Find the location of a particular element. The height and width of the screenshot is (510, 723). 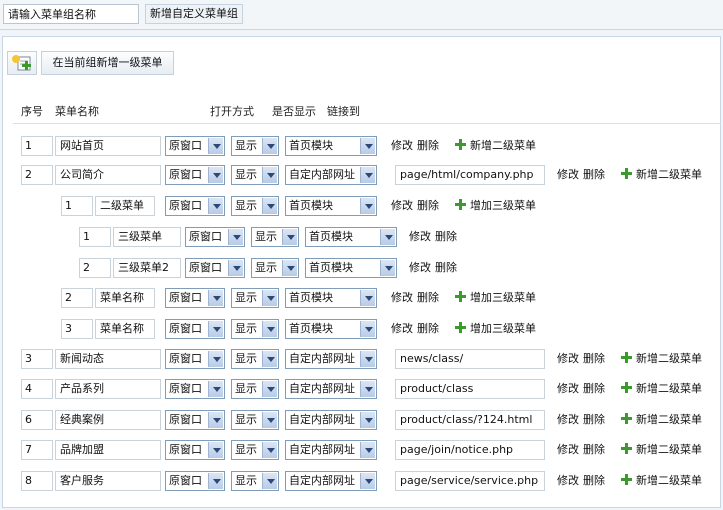

menu-group-name-input is located at coordinates (71, 14).